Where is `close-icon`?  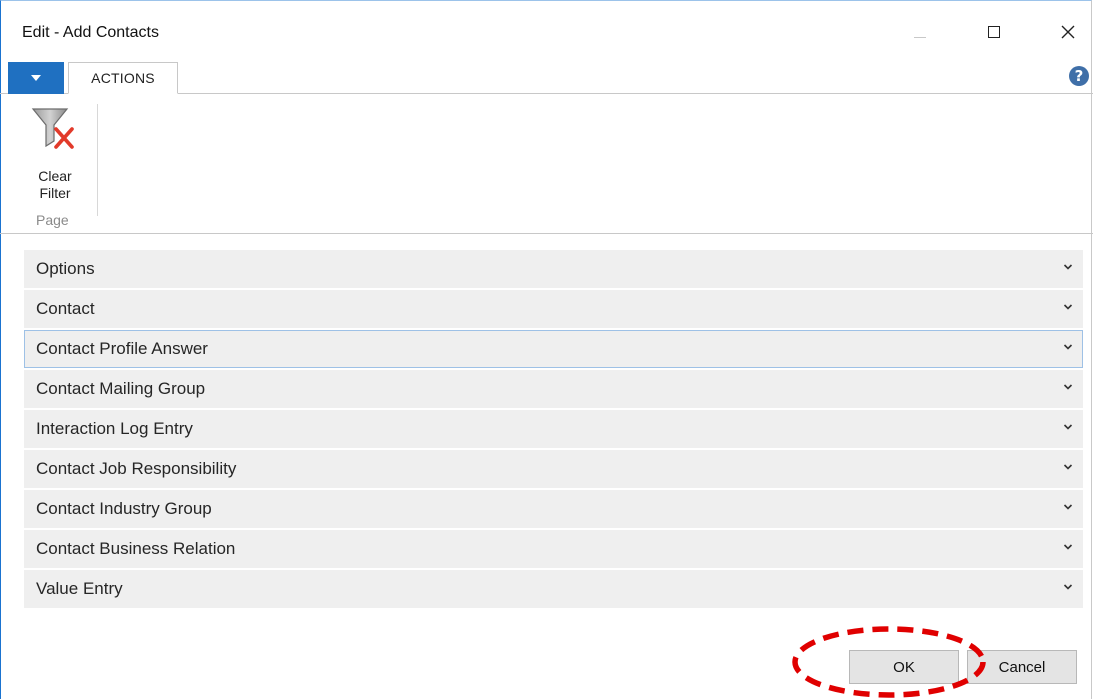 close-icon is located at coordinates (1068, 32).